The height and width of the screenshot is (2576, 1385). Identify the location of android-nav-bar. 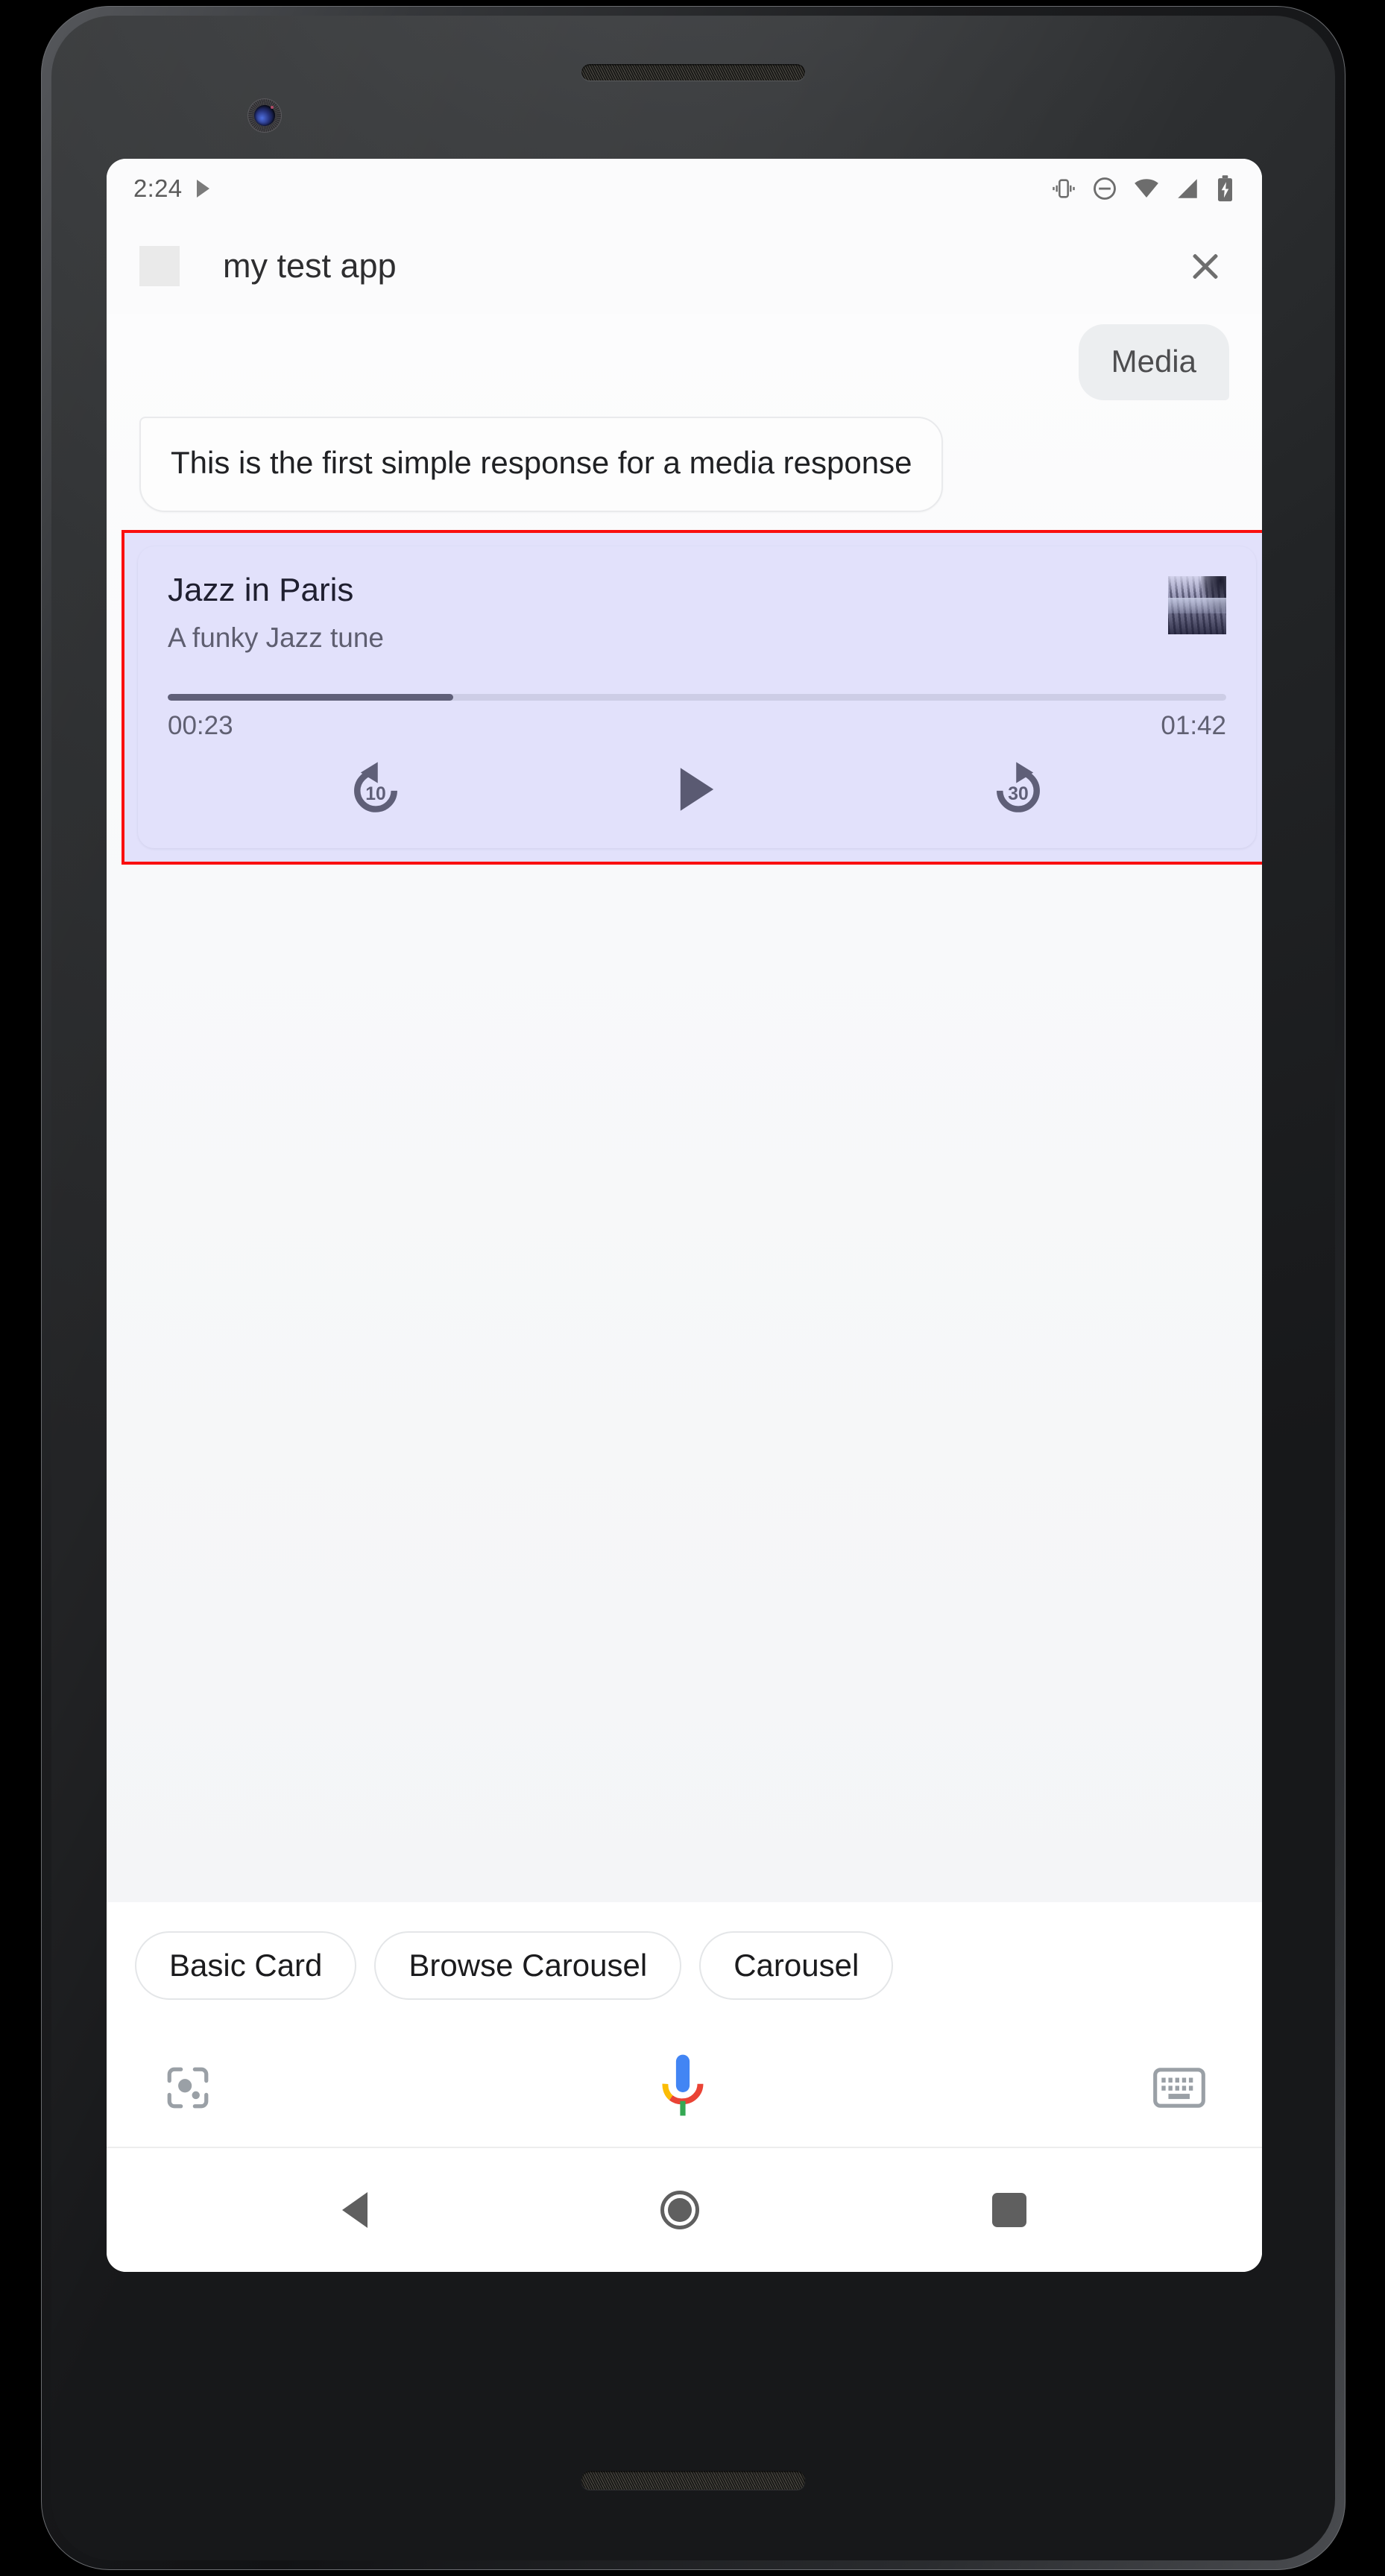
(684, 2210).